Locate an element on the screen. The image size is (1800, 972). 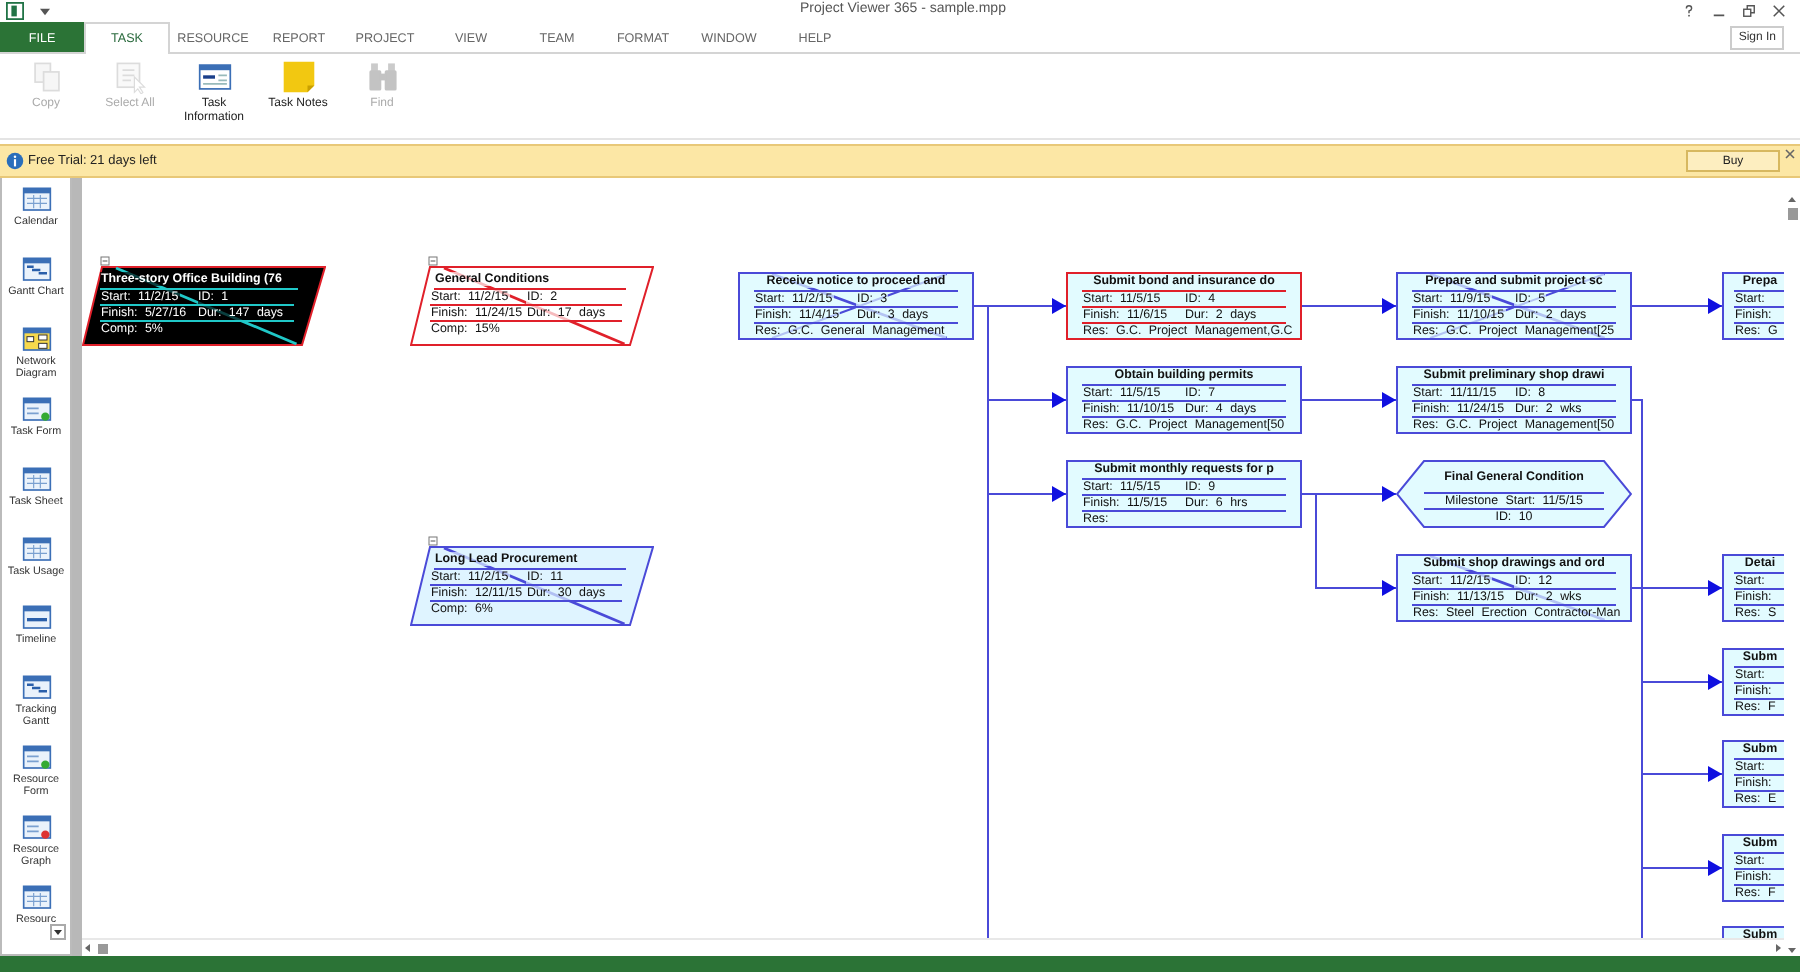
dropdown-caret-icon is located at coordinates (58, 932).